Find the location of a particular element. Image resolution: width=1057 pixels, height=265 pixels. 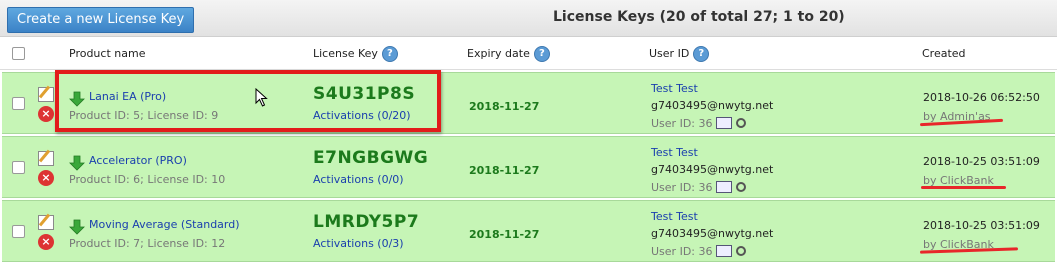

product-meta: Product ID: 5; License ID: 9 is located at coordinates (144, 115).